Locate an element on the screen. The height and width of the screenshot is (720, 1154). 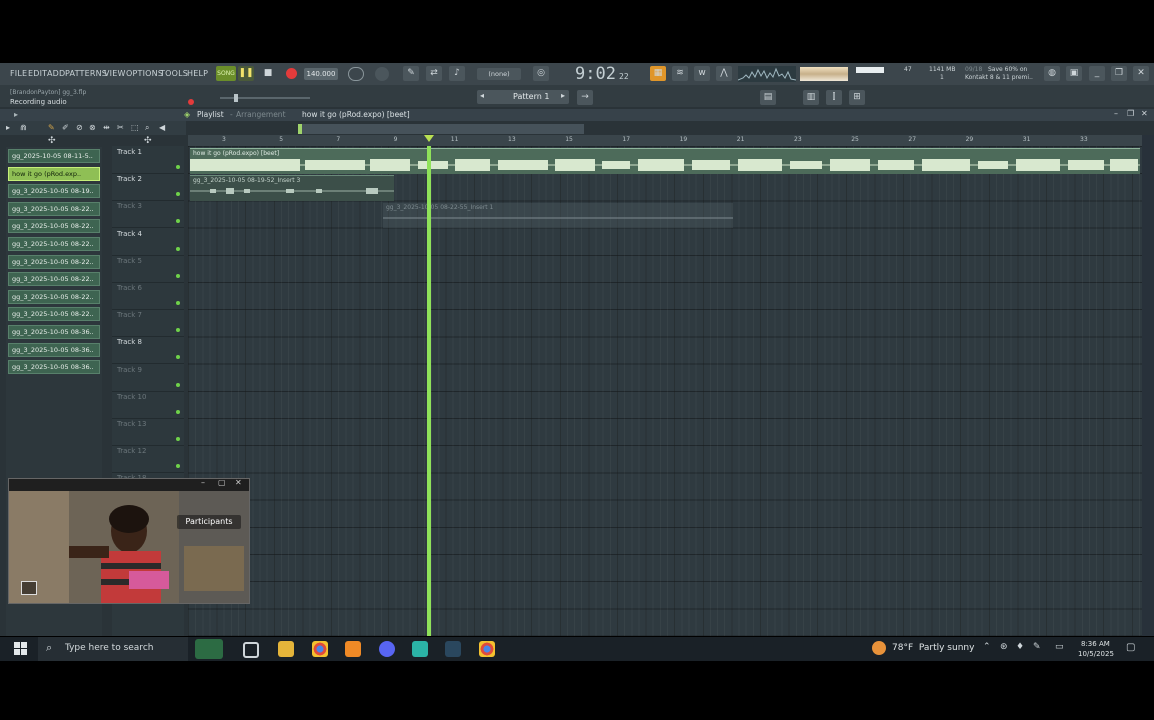
metronome-icon is located at coordinates (356, 74).